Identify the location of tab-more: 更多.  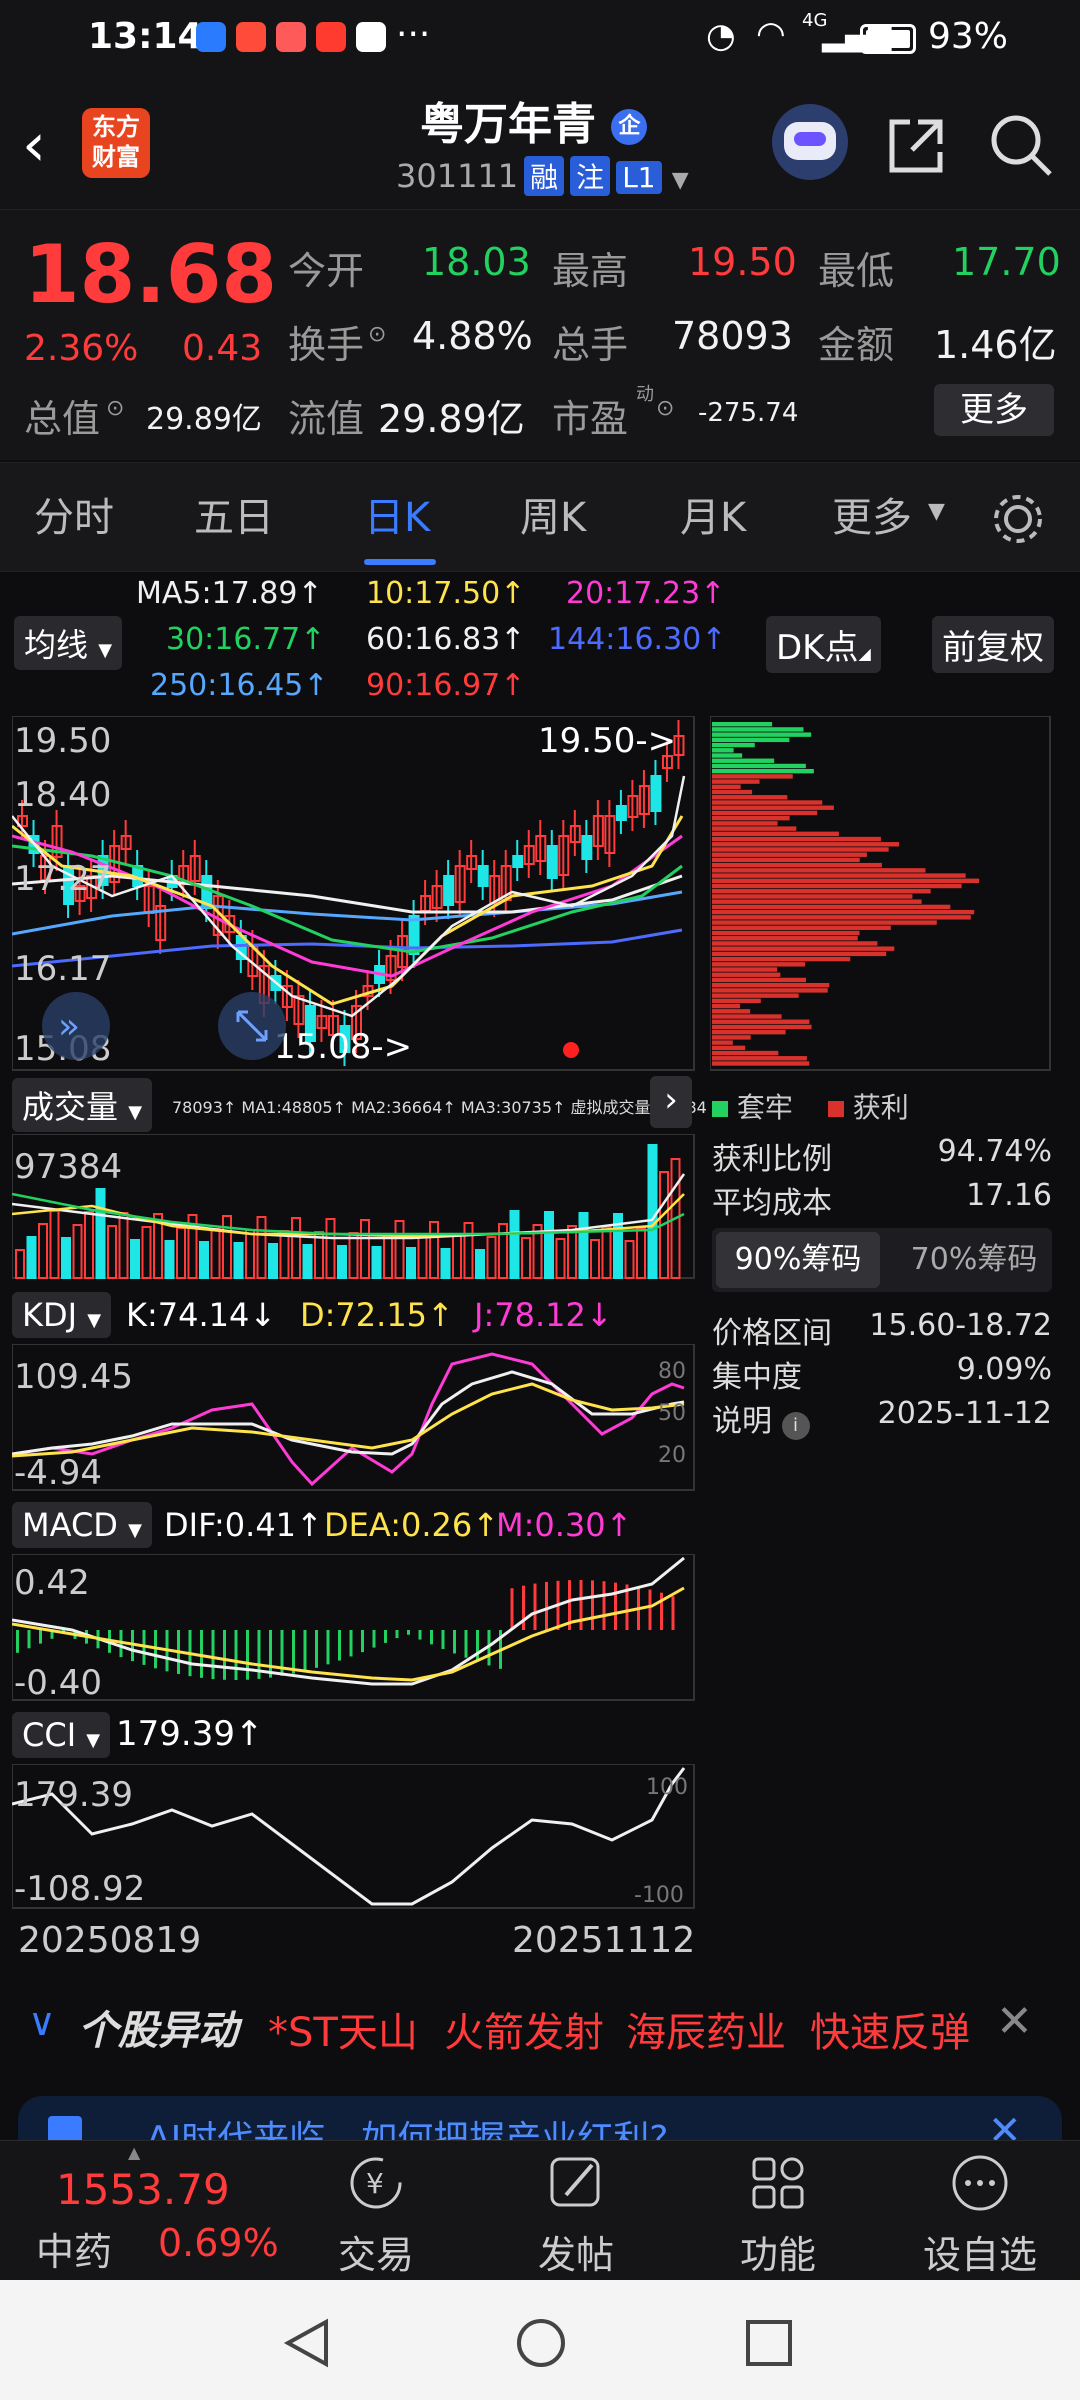
(872, 514).